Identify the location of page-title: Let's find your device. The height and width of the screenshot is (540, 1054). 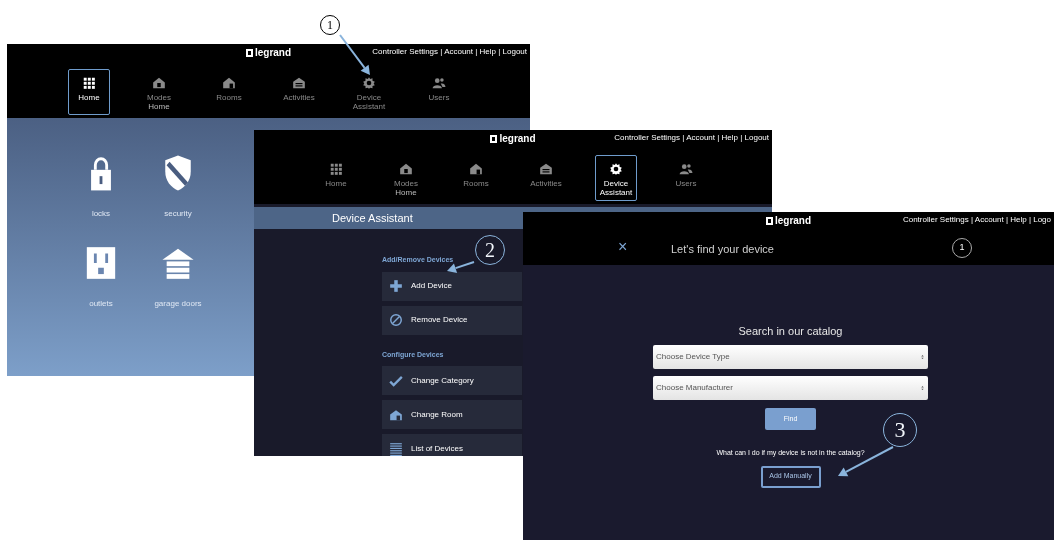
(722, 249).